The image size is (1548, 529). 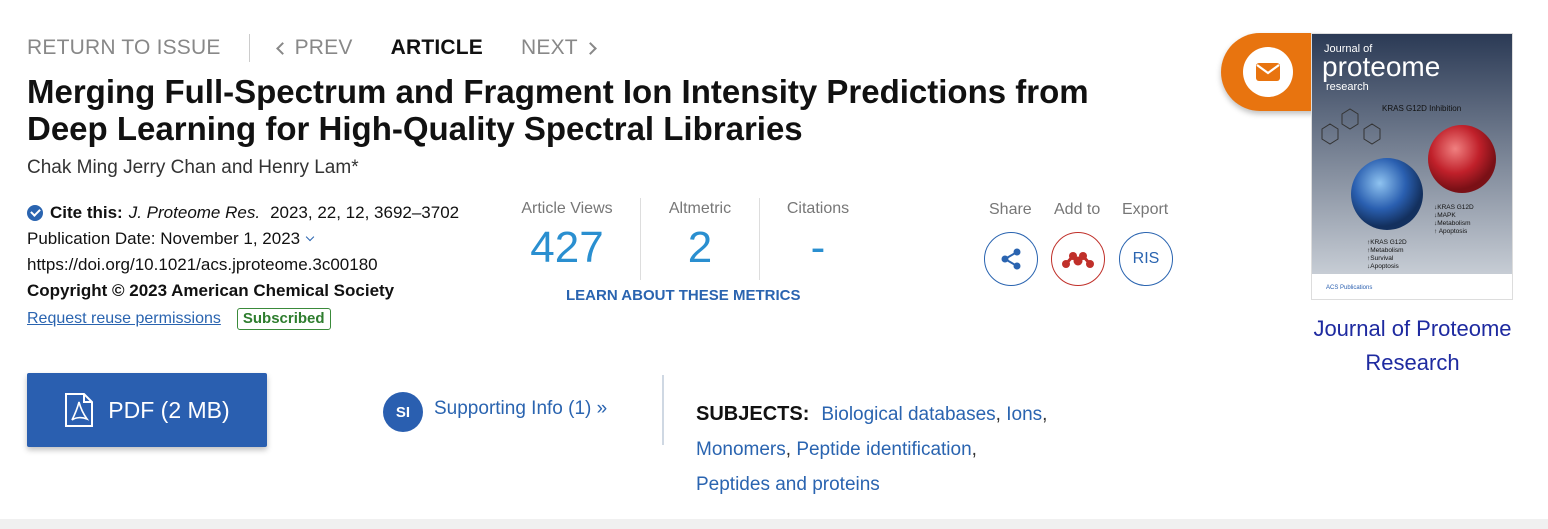 What do you see at coordinates (79, 410) in the screenshot?
I see `pdf-file-icon` at bounding box center [79, 410].